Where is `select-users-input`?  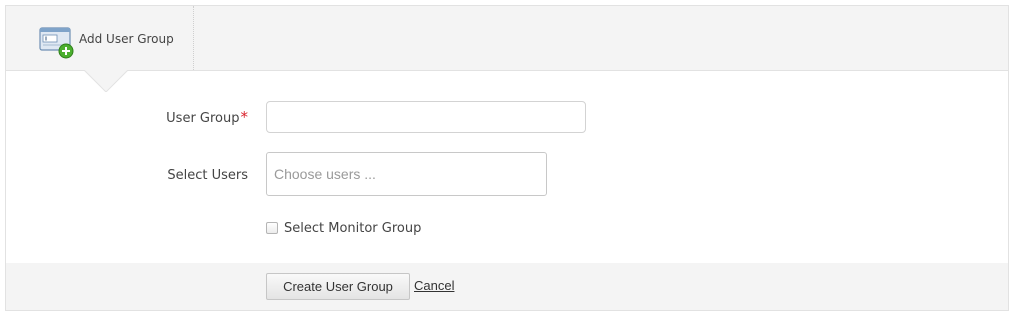
select-users-input is located at coordinates (406, 174).